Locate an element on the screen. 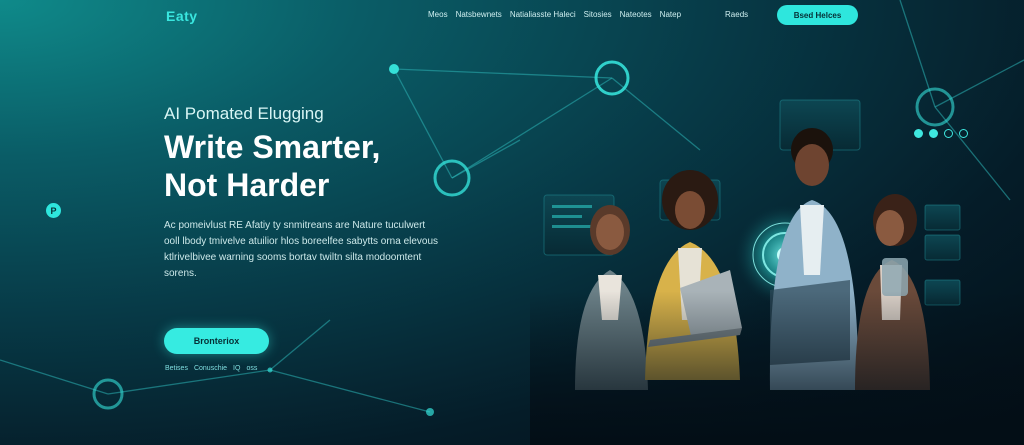 The width and height of the screenshot is (1024, 445). nav-item-3: Natialiasste Haleci is located at coordinates (543, 14).